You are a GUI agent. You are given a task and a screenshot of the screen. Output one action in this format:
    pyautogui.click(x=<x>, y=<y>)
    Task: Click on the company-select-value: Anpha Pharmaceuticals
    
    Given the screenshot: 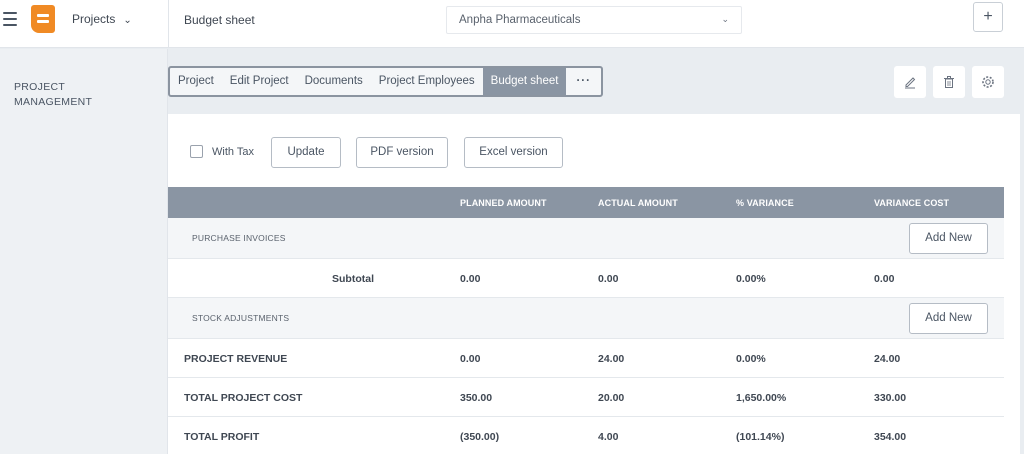 What is the action you would take?
    pyautogui.click(x=520, y=20)
    